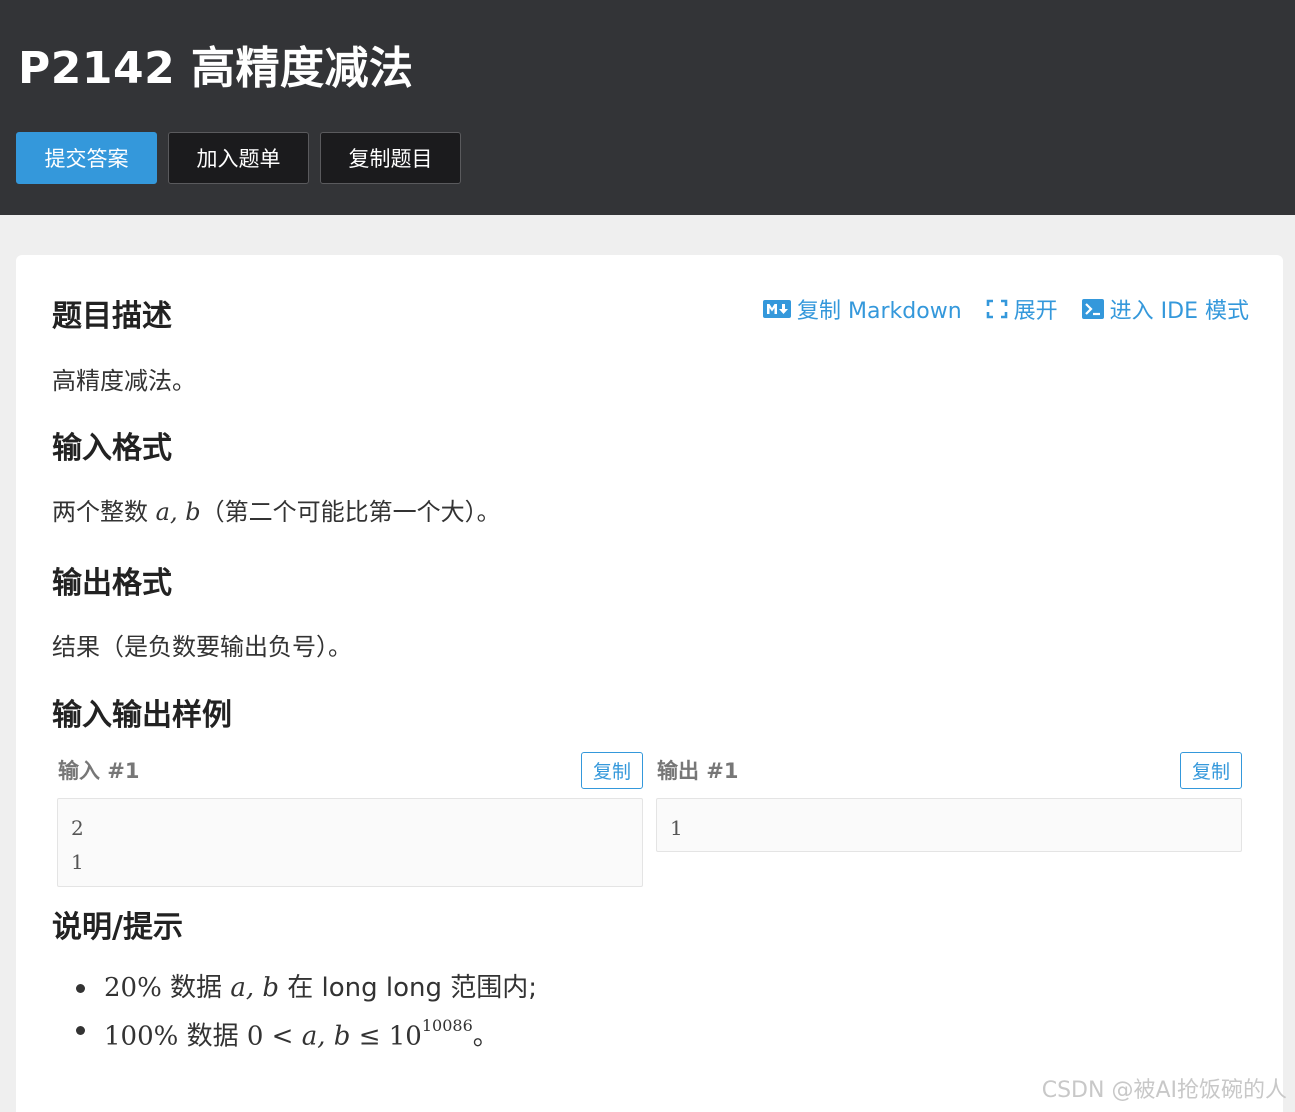 The image size is (1295, 1112). Describe the element at coordinates (212, 1036) in the screenshot. I see `hint2-mid: 数据` at that location.